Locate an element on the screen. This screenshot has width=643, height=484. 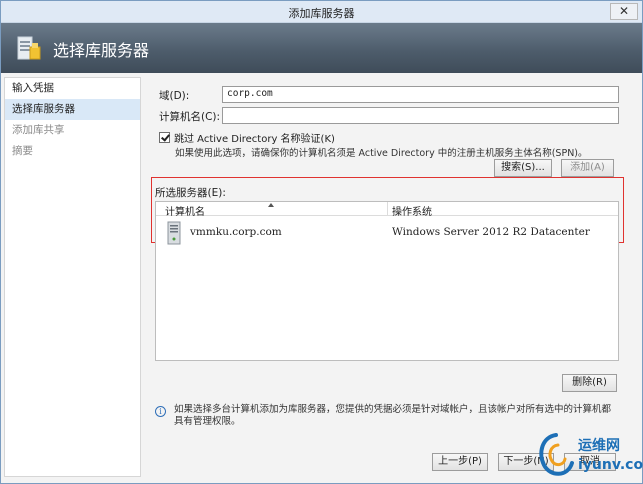
sort-ascending-icon is located at coordinates (271, 205).